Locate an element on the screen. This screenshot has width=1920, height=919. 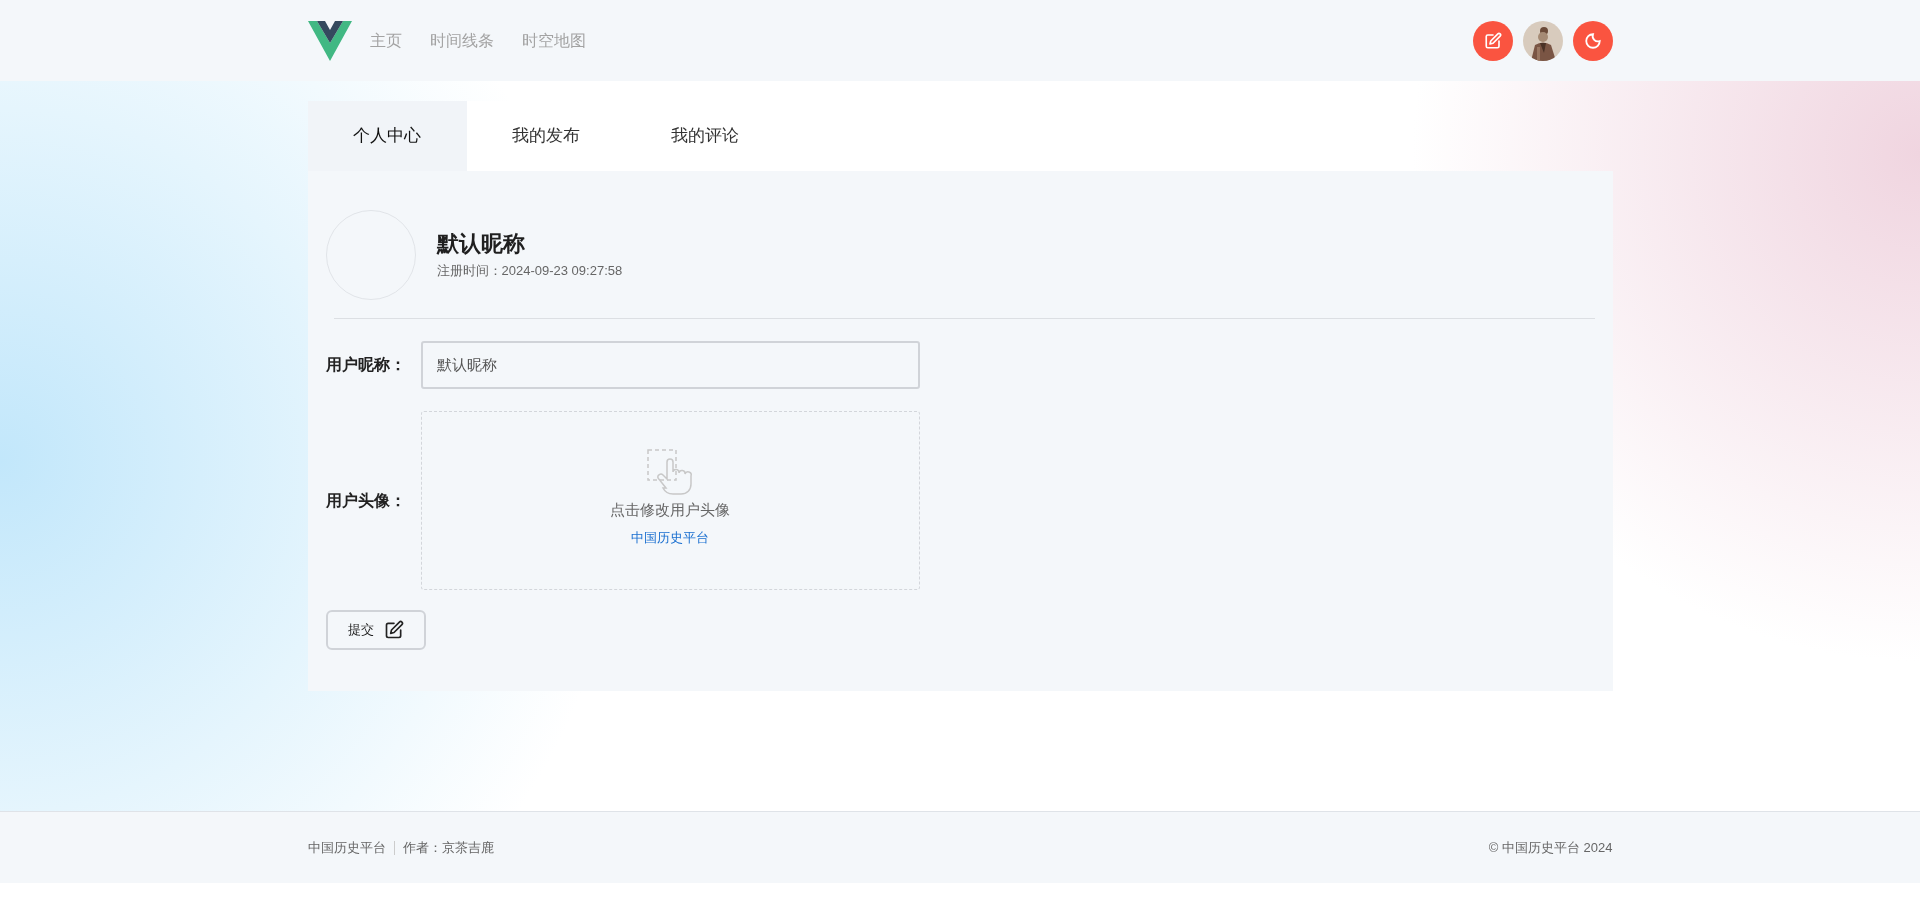
registration-time: 注册时间：2024-09-23 09:27:58 is located at coordinates (529, 271).